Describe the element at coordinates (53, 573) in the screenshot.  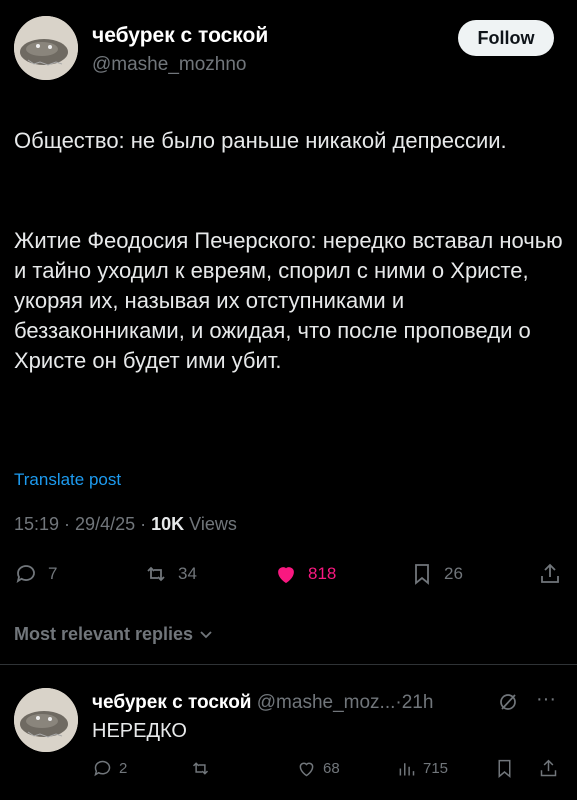
I see `reply-count: 7` at that location.